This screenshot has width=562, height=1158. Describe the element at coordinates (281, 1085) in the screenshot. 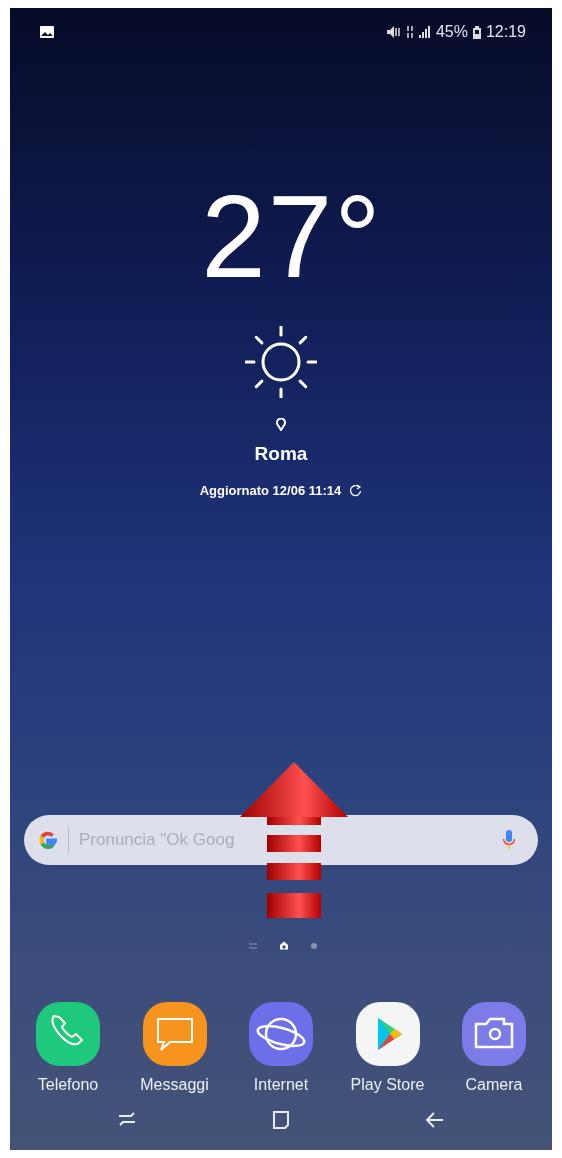

I see `app-label: Internet` at that location.